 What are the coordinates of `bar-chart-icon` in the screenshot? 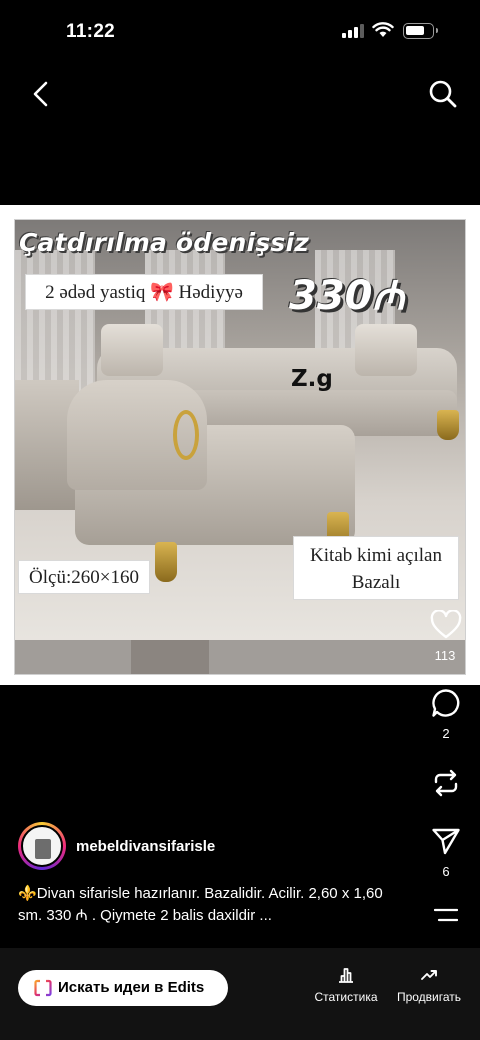 It's located at (346, 975).